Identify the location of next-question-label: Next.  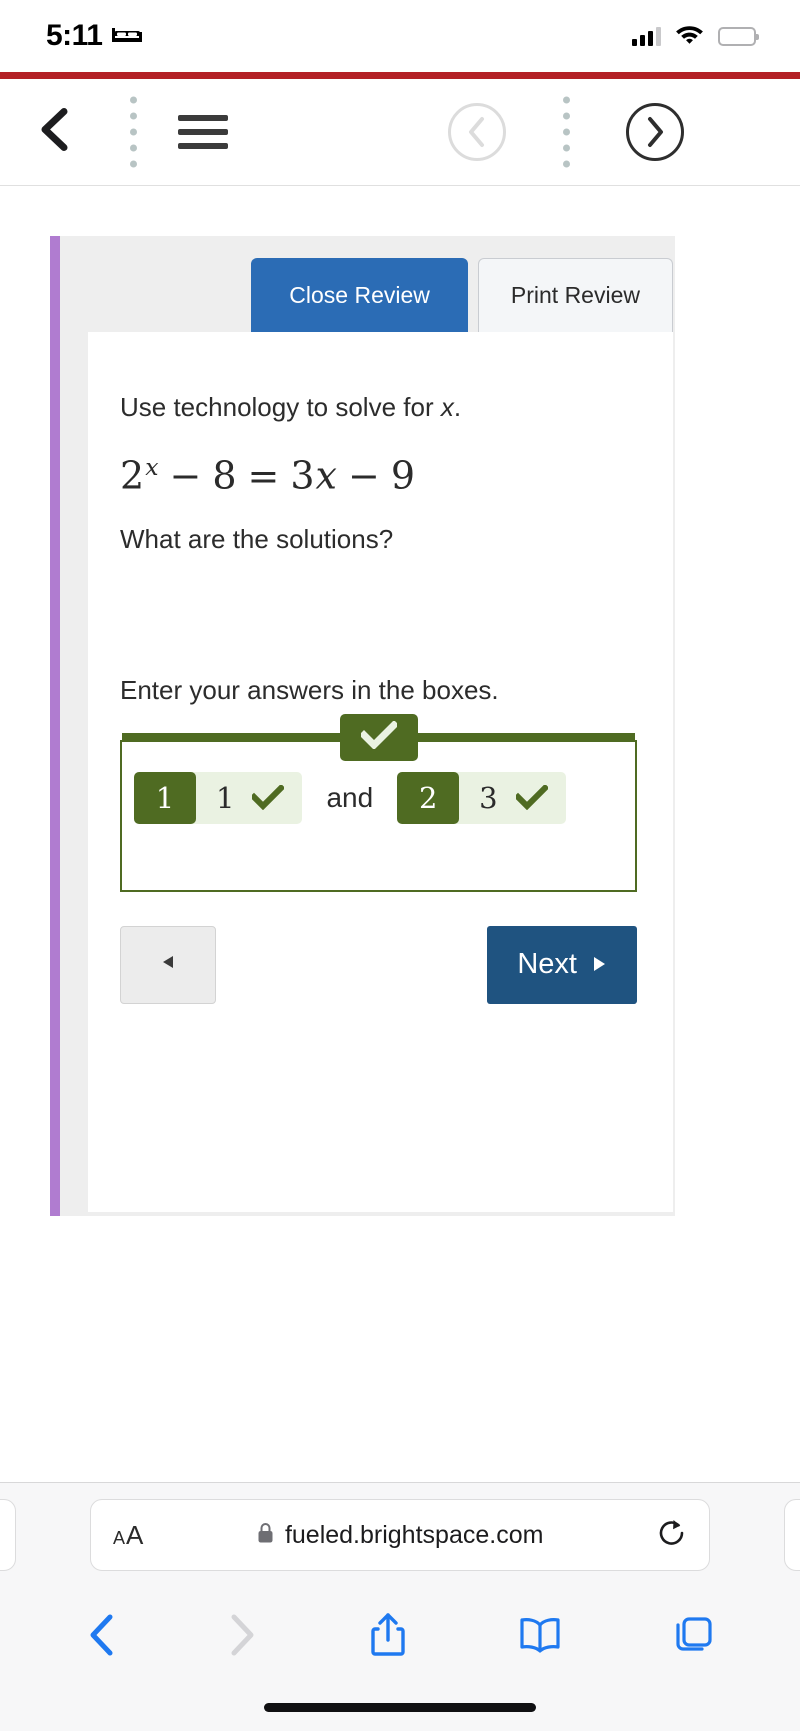
(547, 964).